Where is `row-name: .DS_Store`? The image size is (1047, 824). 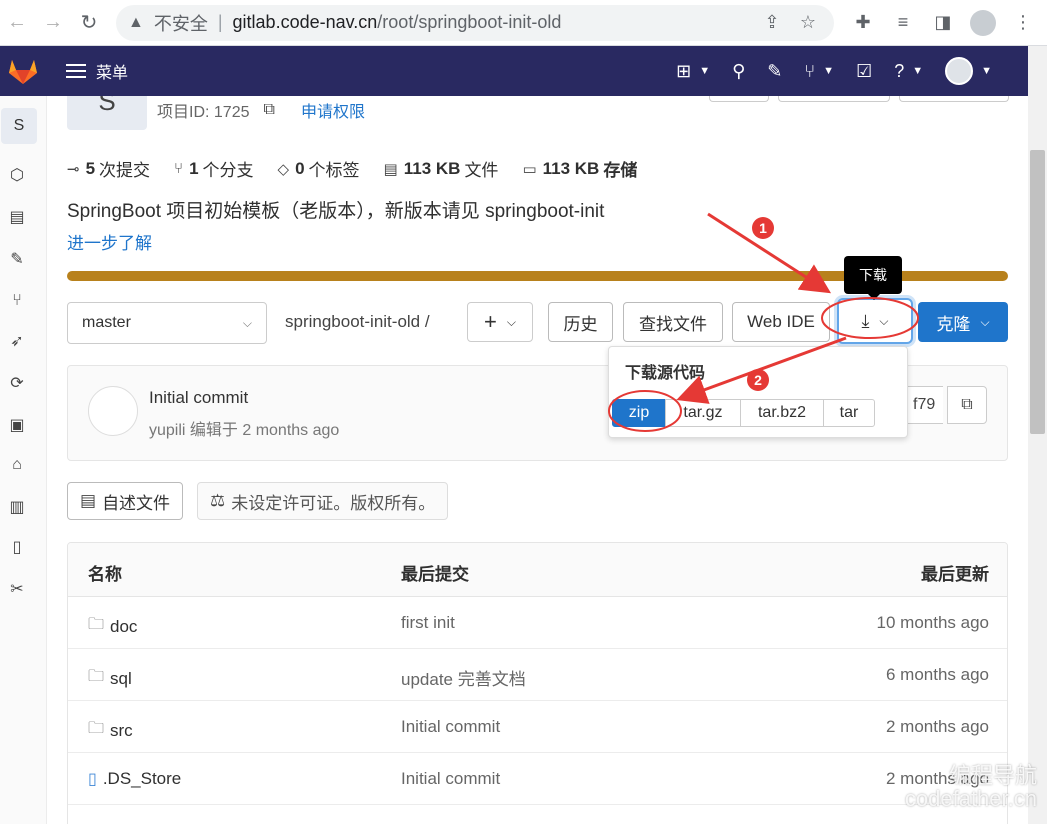 row-name: .DS_Store is located at coordinates (142, 779).